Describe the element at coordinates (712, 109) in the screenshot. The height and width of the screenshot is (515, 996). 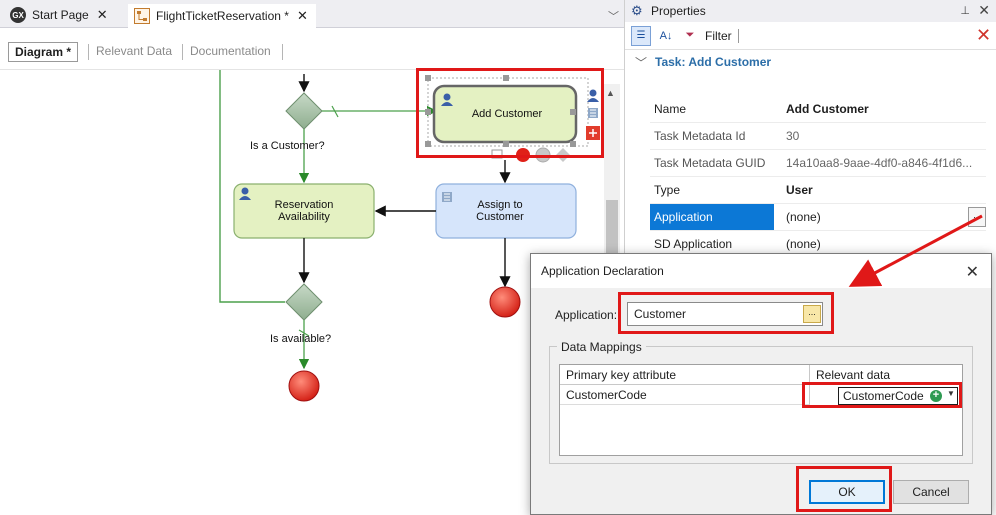
I see `prop-key: Name` at that location.